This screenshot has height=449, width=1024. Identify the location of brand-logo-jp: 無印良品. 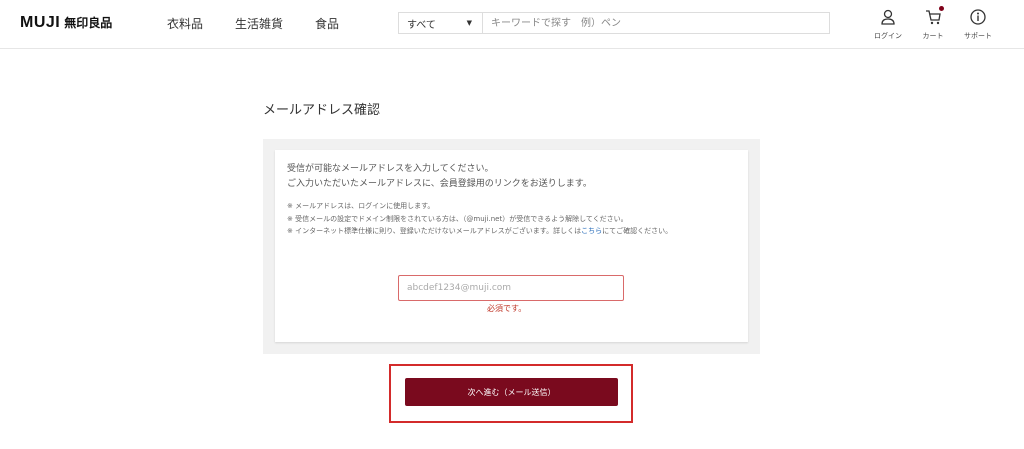
(88, 23).